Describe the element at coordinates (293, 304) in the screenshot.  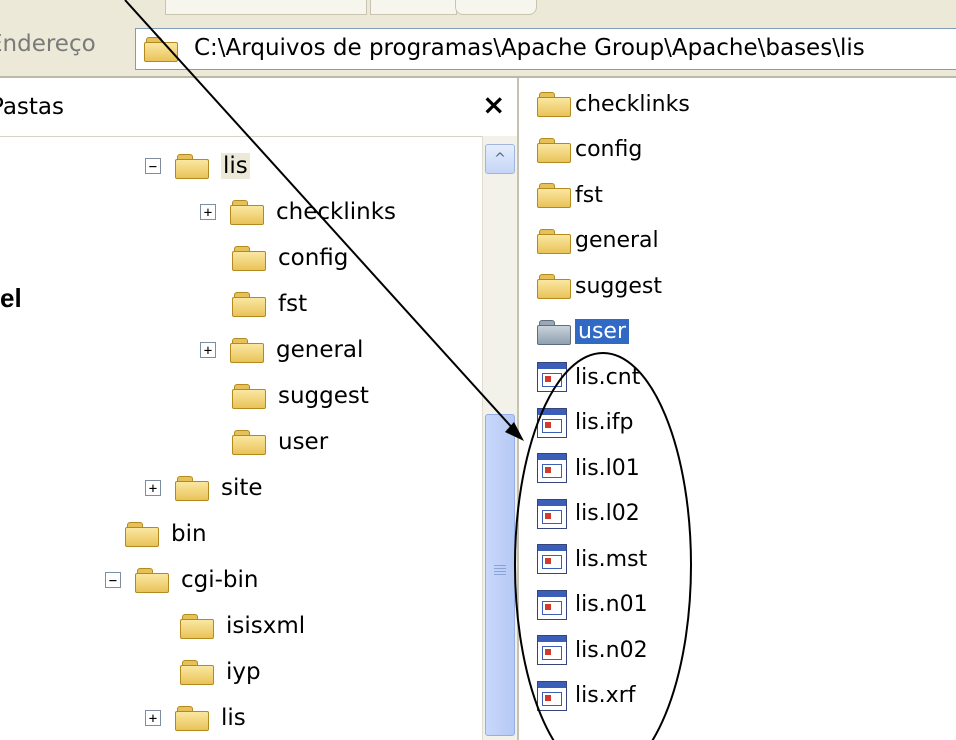
I see `tree-item-label: fst` at that location.